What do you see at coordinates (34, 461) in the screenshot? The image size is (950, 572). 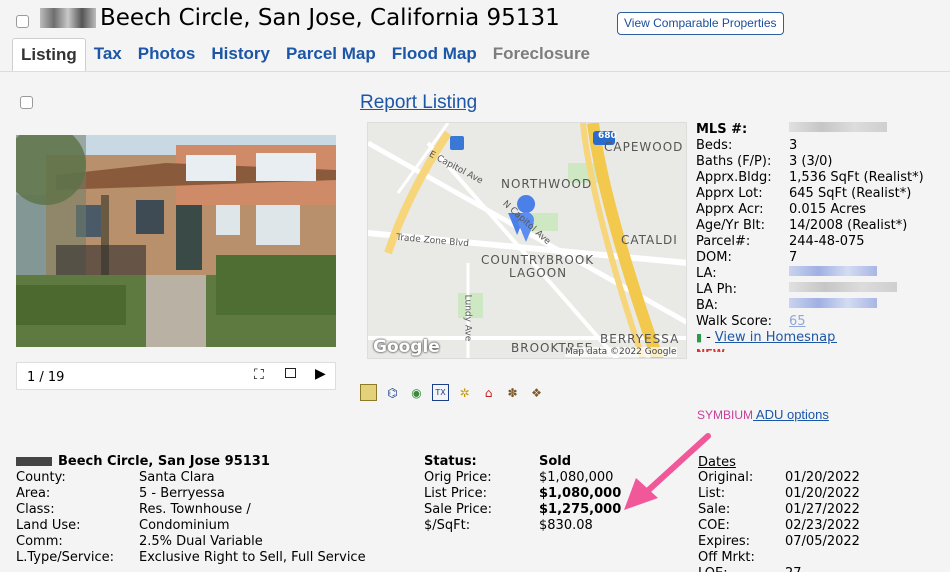 I see `redacted-street-number-small` at bounding box center [34, 461].